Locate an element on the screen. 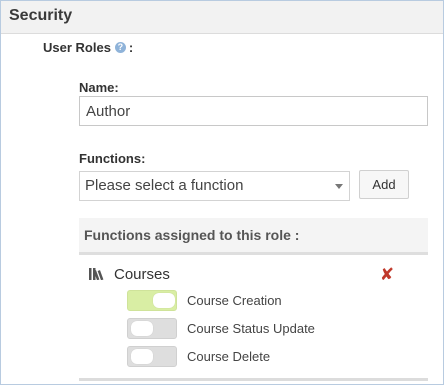 The height and width of the screenshot is (385, 444). help-icon: ? is located at coordinates (120, 47).